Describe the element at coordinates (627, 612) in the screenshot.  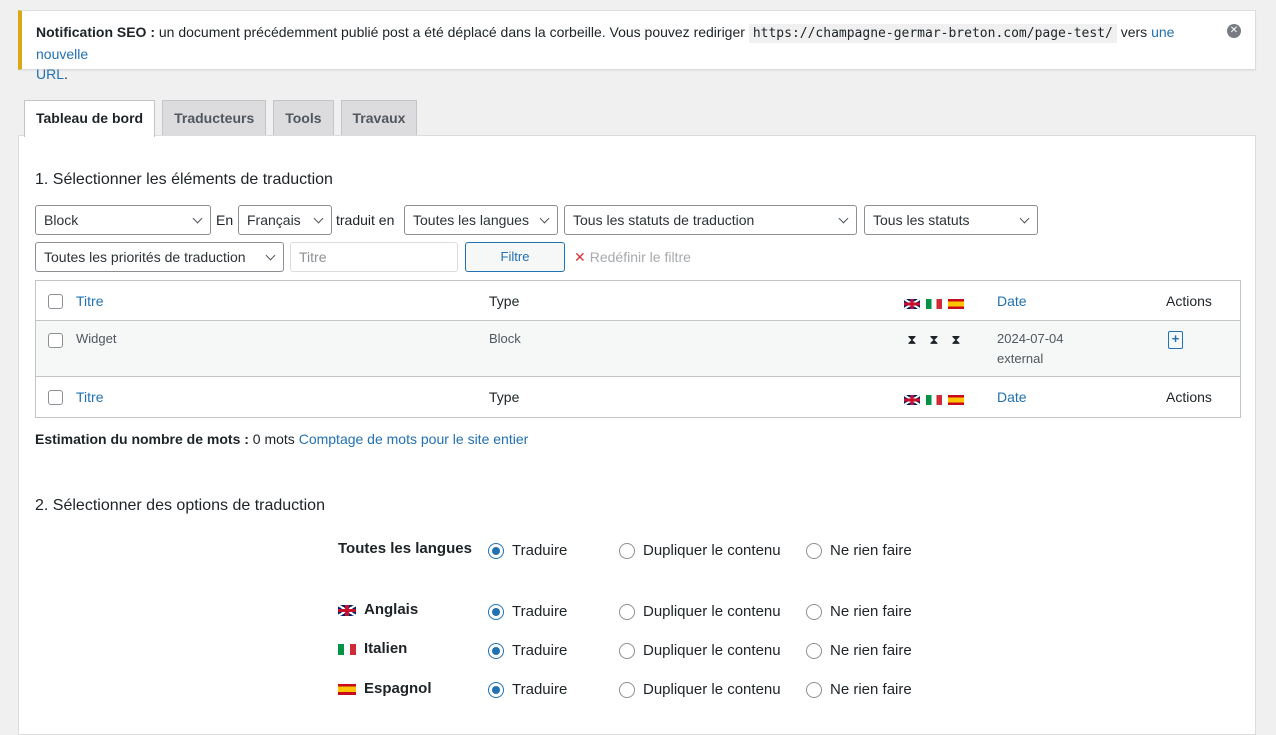
I see `english-duplicate-radio` at that location.